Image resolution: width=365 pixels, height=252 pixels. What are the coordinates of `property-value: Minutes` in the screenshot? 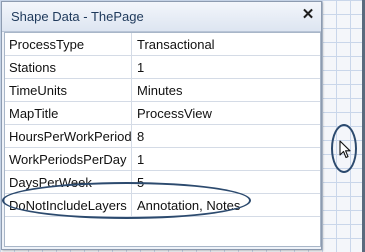 It's located at (225, 90).